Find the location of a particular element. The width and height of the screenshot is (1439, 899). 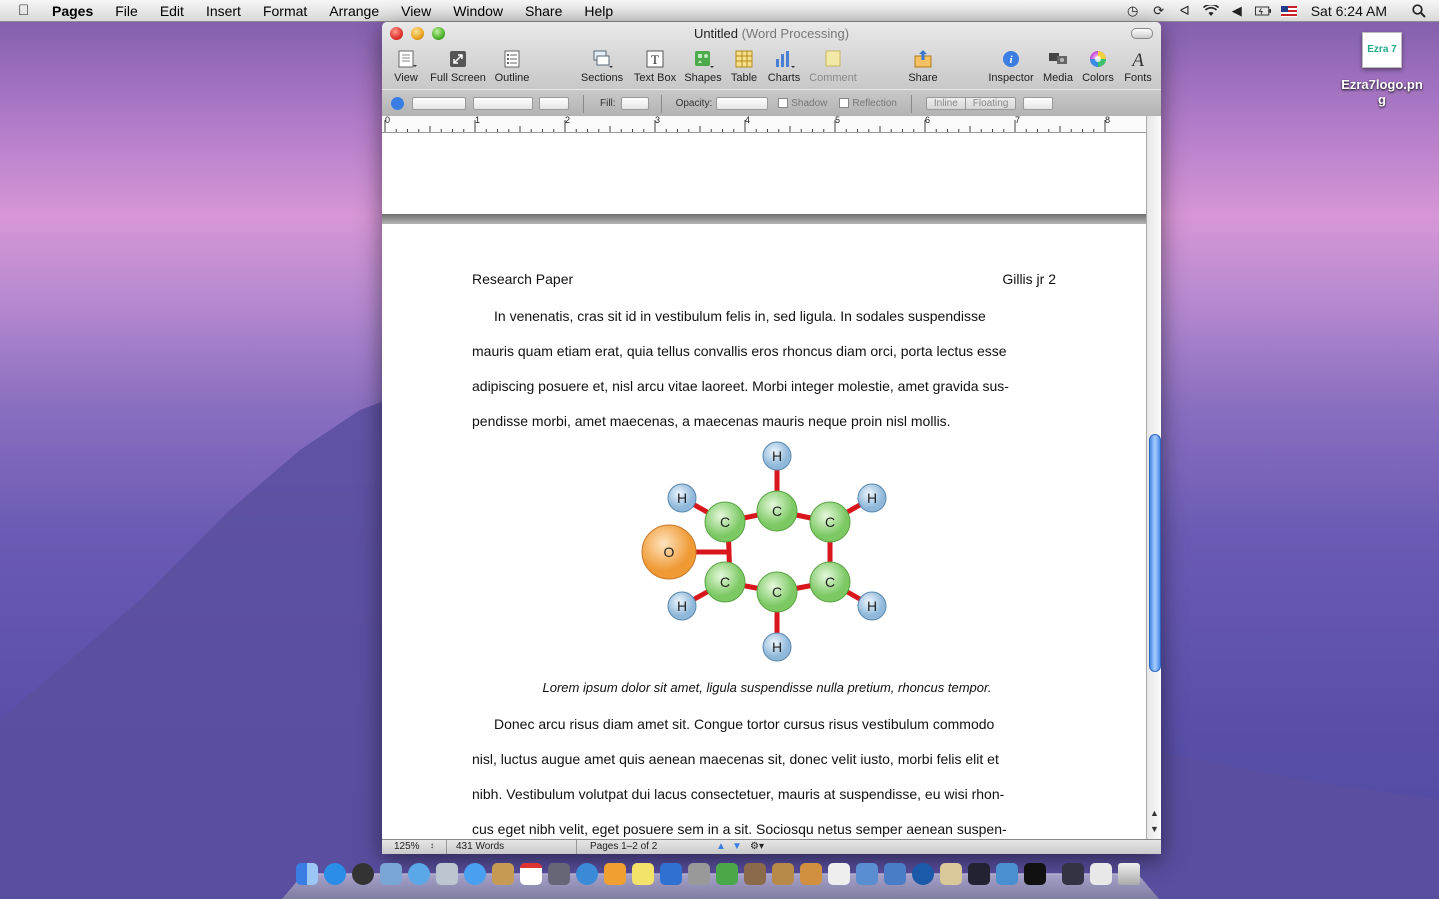

header-left-text: Research Paper is located at coordinates (522, 279).